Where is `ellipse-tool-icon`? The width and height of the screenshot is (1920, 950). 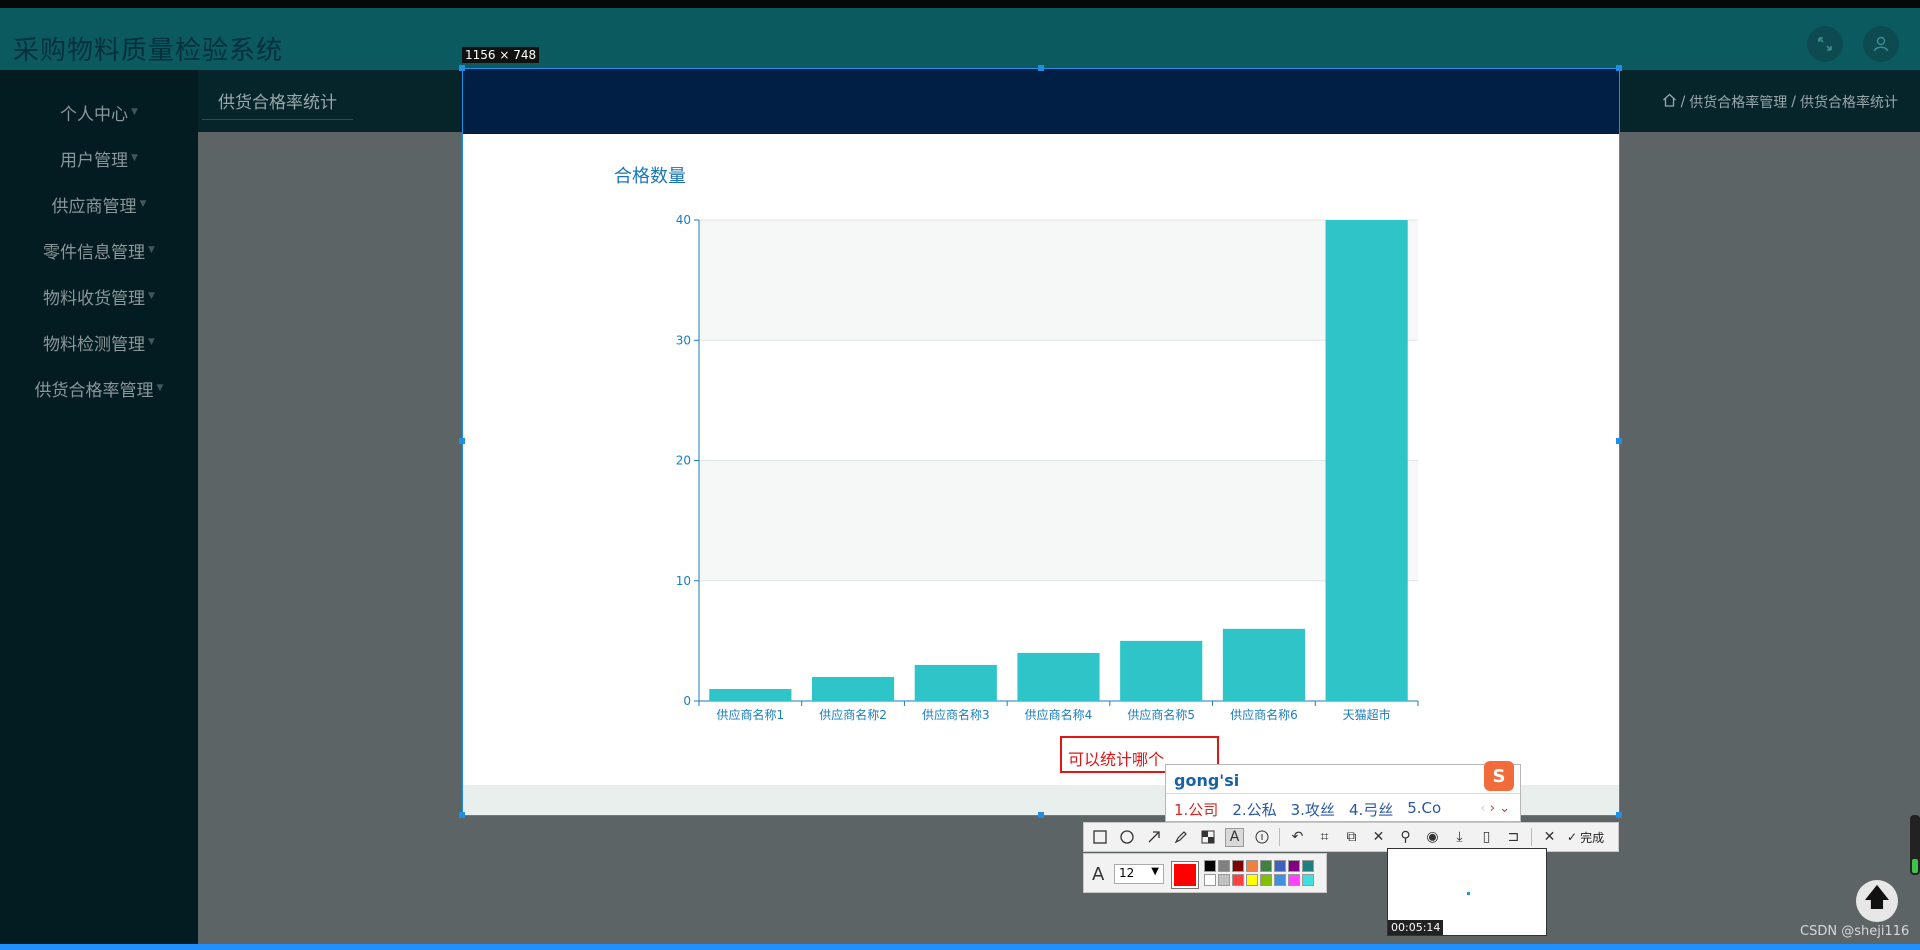
ellipse-tool-icon is located at coordinates (1126, 837).